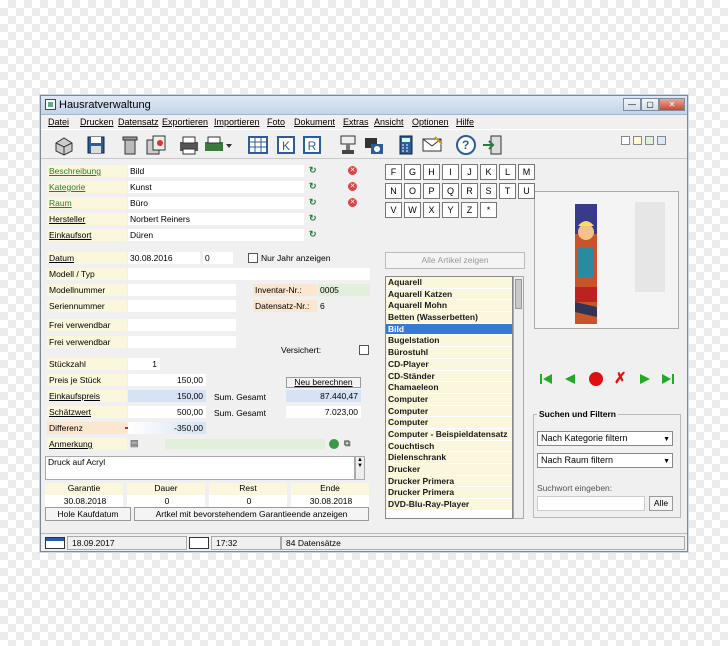 The image size is (728, 646). What do you see at coordinates (167, 396) in the screenshot?
I see `field-einkaufspreis: 150,00` at bounding box center [167, 396].